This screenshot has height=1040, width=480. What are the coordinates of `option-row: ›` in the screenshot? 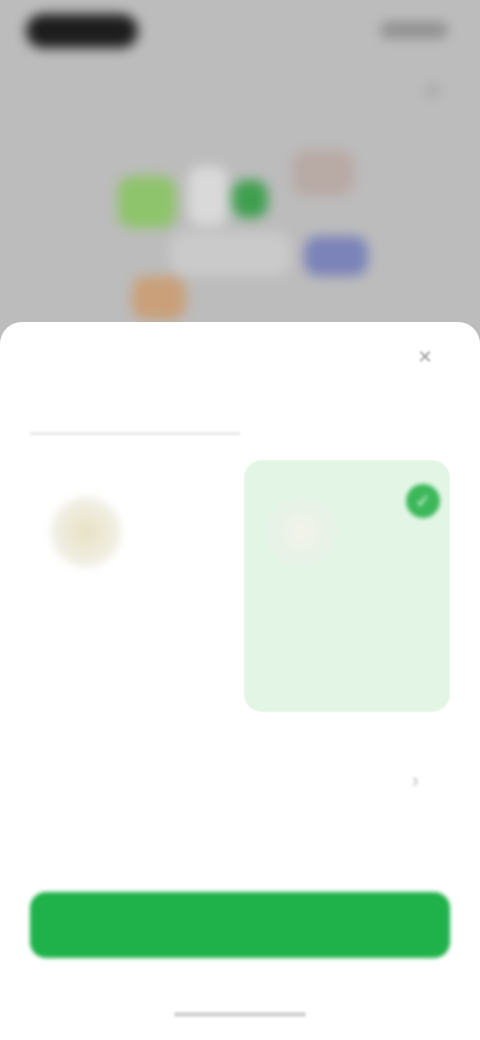 It's located at (240, 785).